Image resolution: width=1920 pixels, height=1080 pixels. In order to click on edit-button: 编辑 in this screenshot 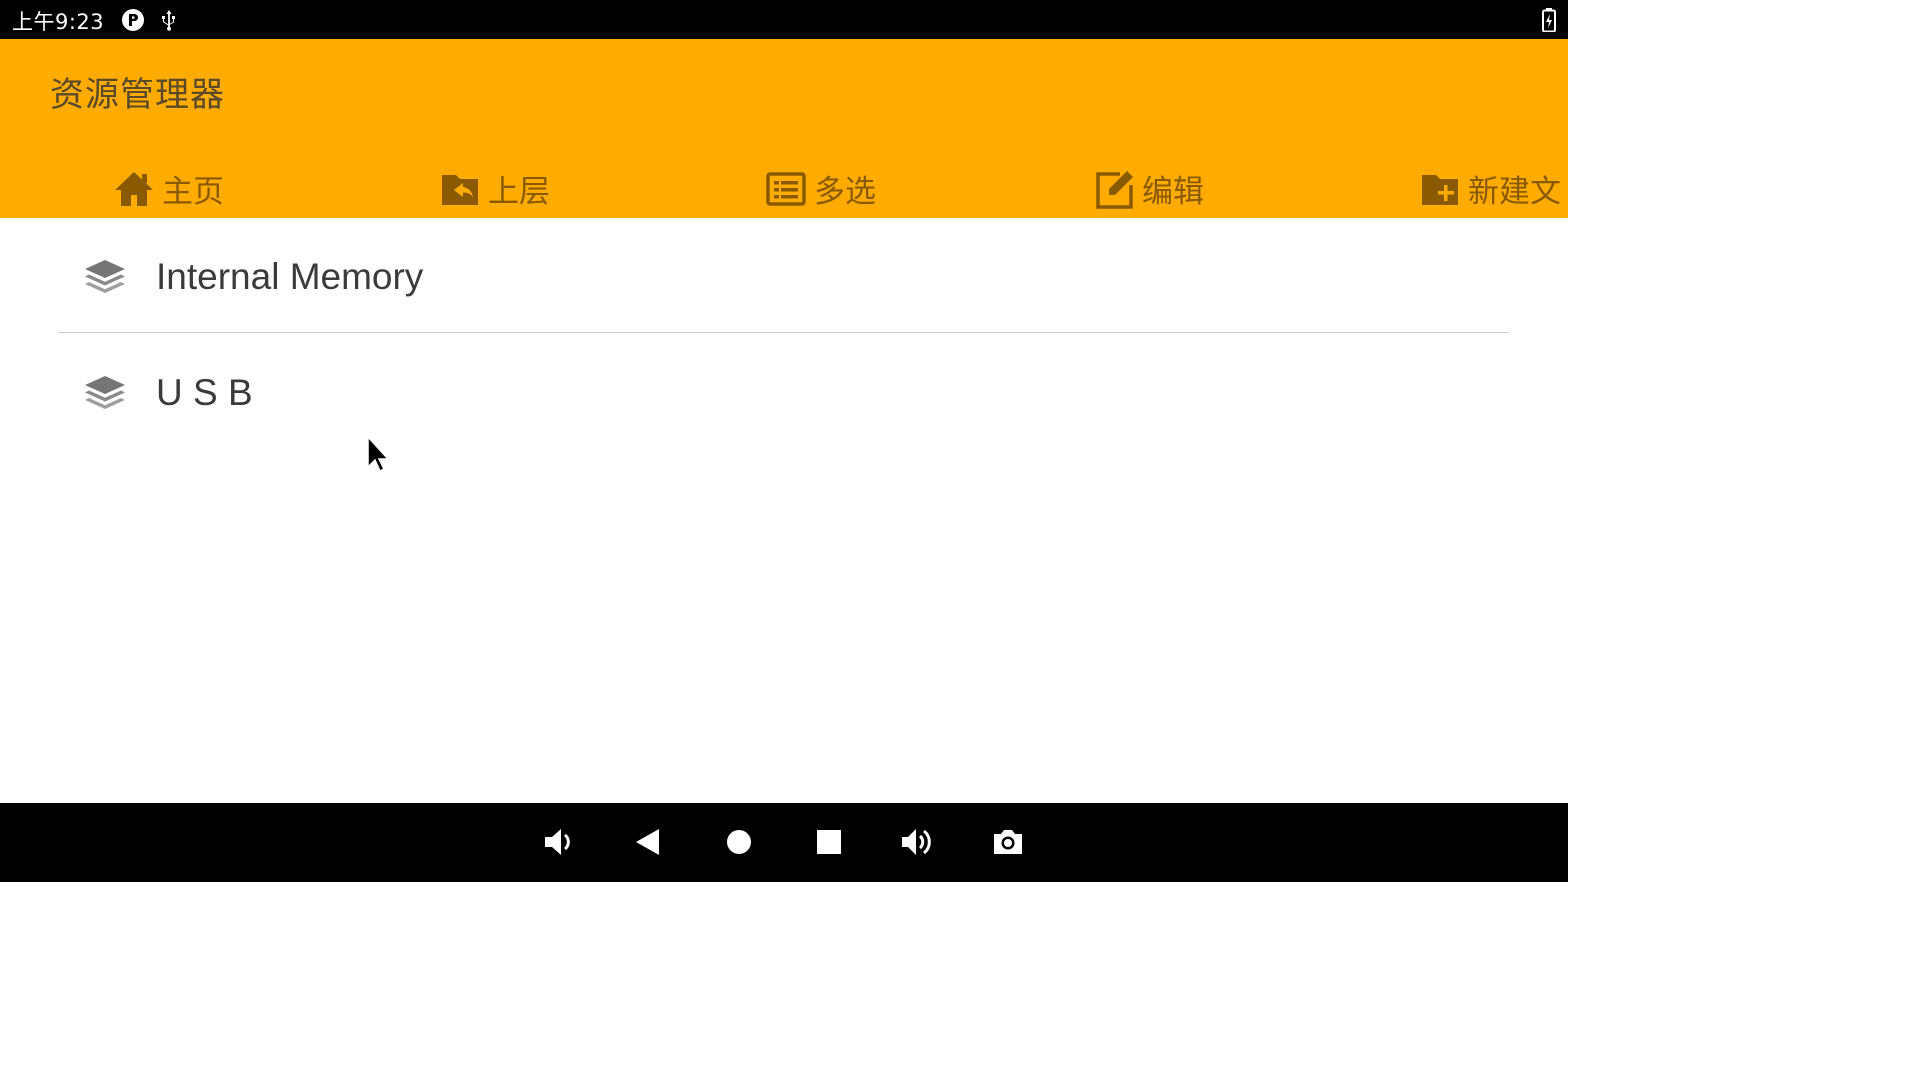, I will do `click(1149, 188)`.